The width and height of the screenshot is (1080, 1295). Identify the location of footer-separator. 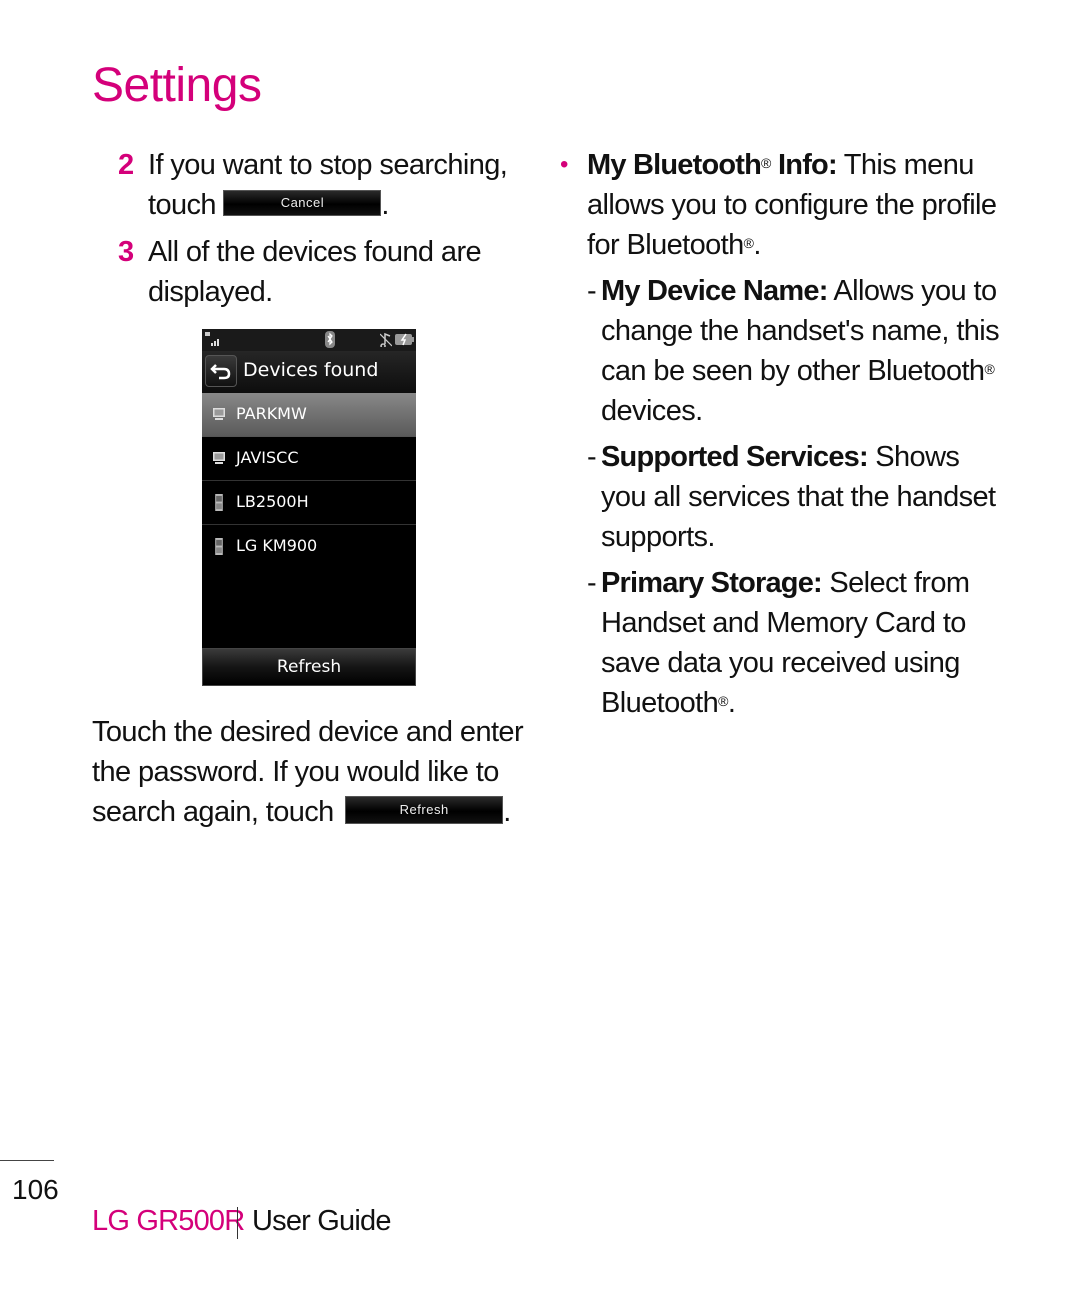
(237, 1223).